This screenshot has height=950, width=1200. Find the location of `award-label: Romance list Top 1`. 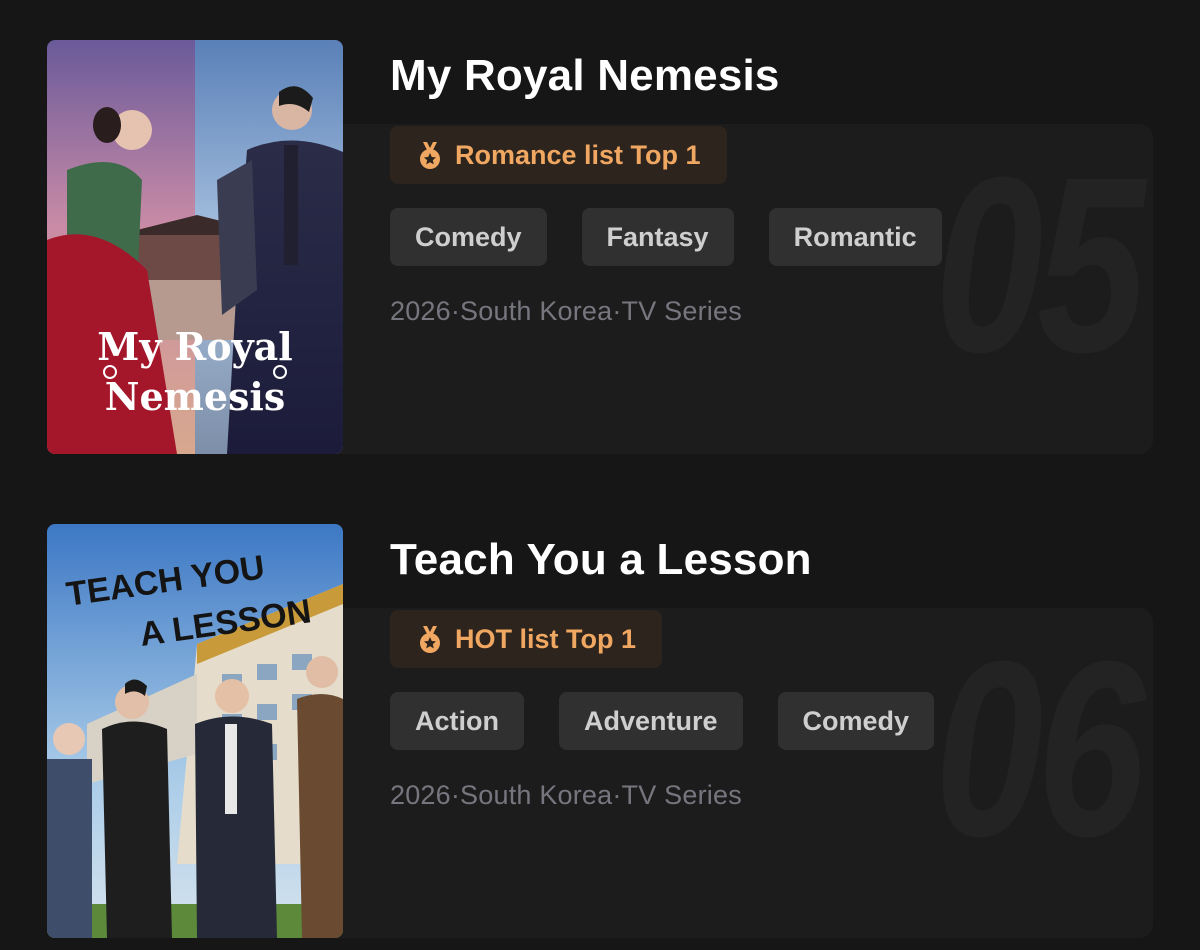

award-label: Romance list Top 1 is located at coordinates (578, 154).